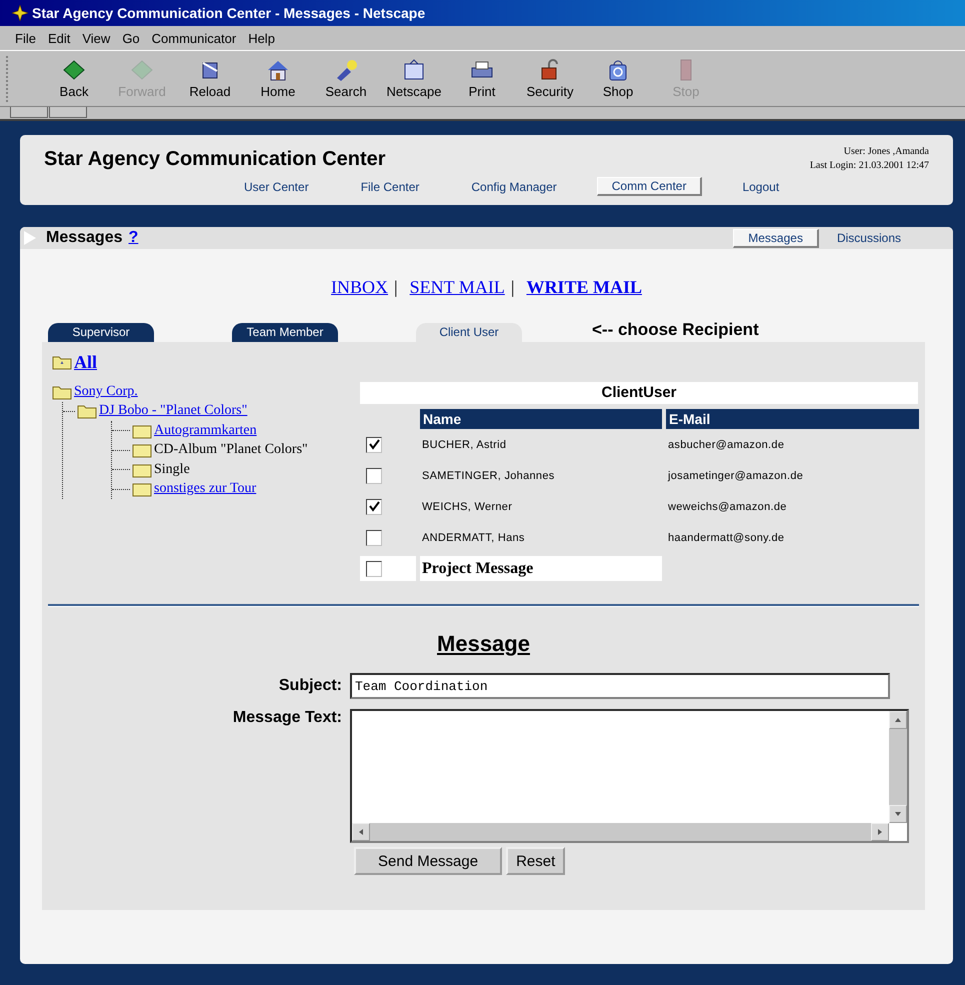  I want to click on user-name: User: Jones ,Amanda, so click(886, 152).